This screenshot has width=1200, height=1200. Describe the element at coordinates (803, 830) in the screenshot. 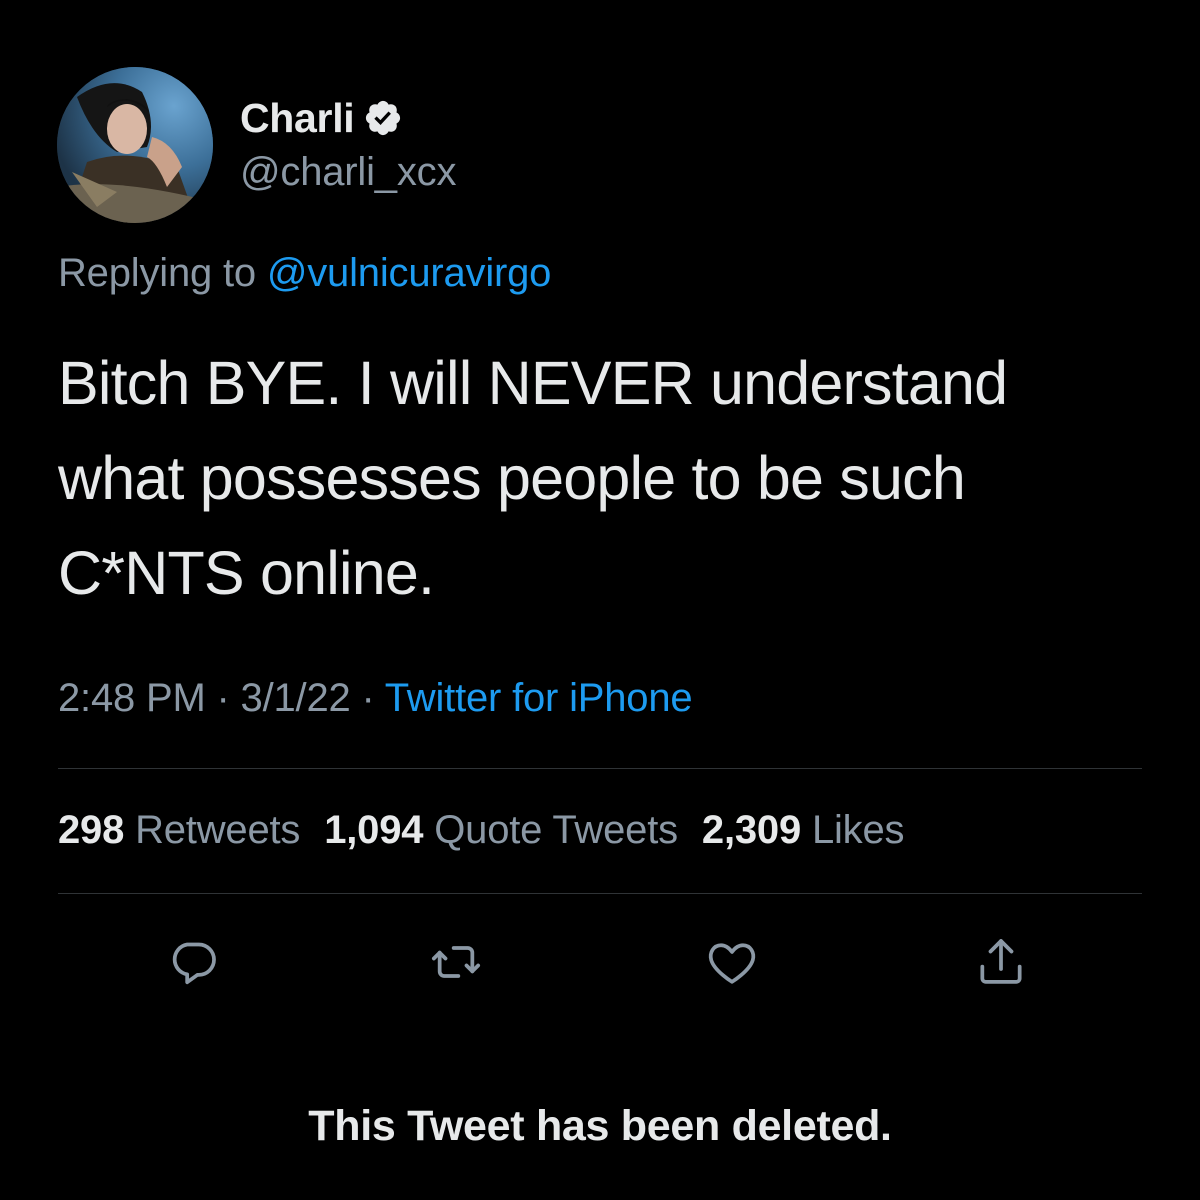

I see `likes-stat: 2,309 Likes` at that location.